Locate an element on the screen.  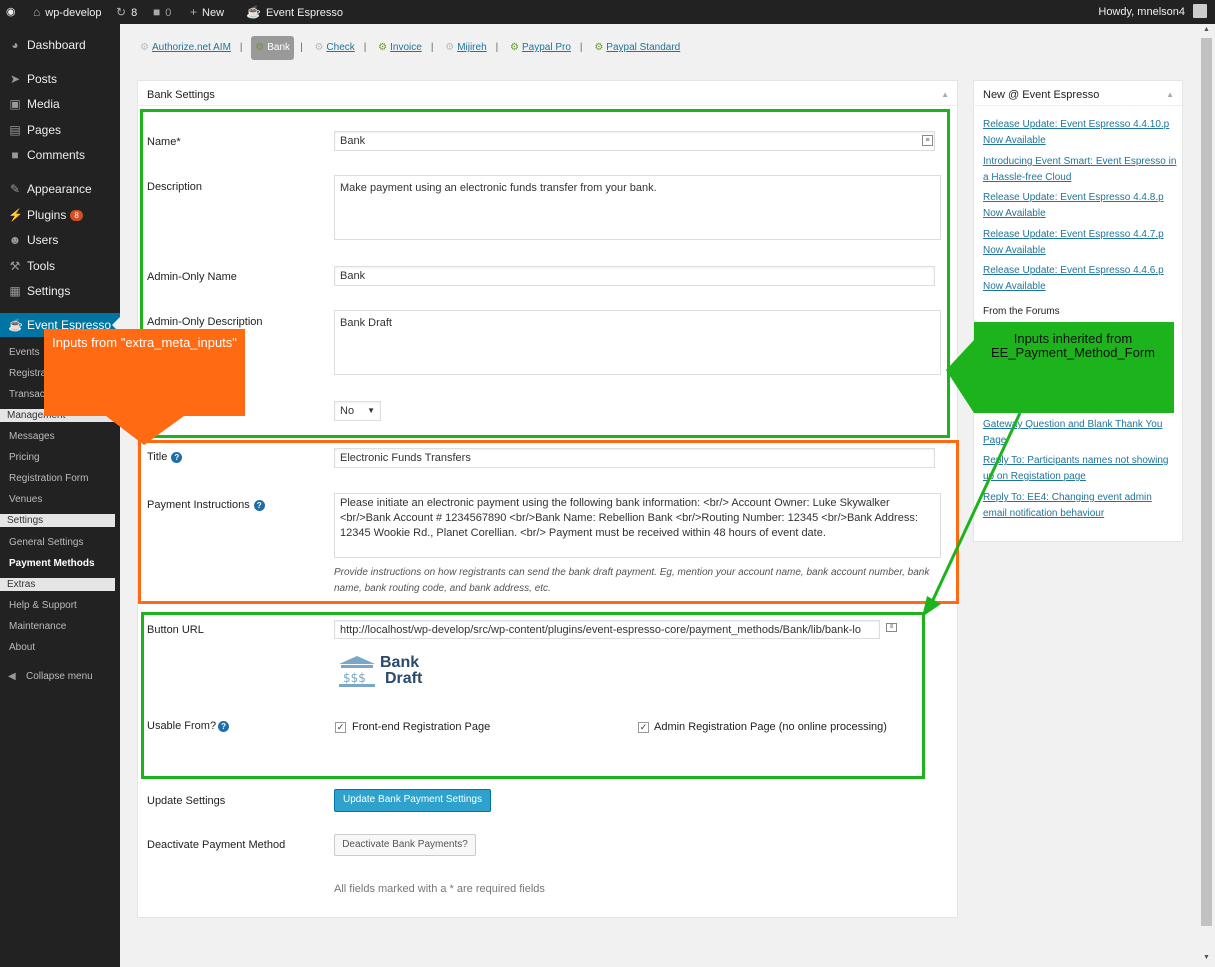
scroll-up-icon: ▲ is located at coordinates (1206, 29).